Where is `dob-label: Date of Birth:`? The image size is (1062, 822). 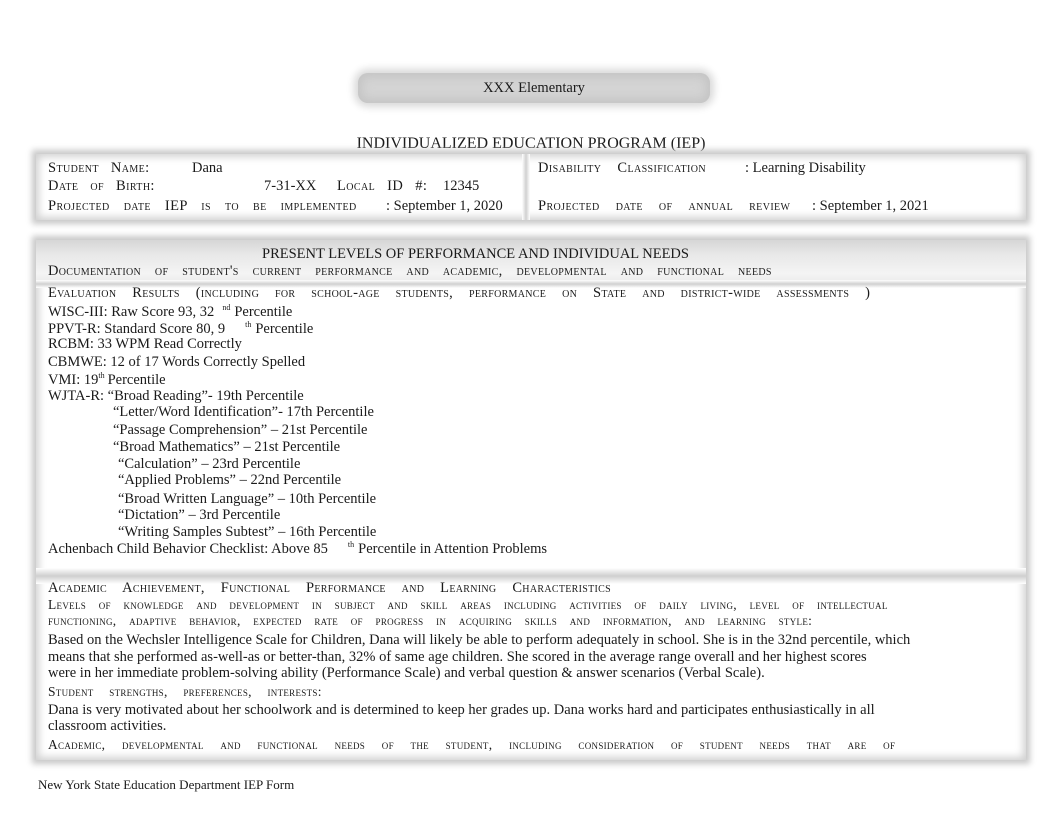
dob-label: Date of Birth: is located at coordinates (101, 186).